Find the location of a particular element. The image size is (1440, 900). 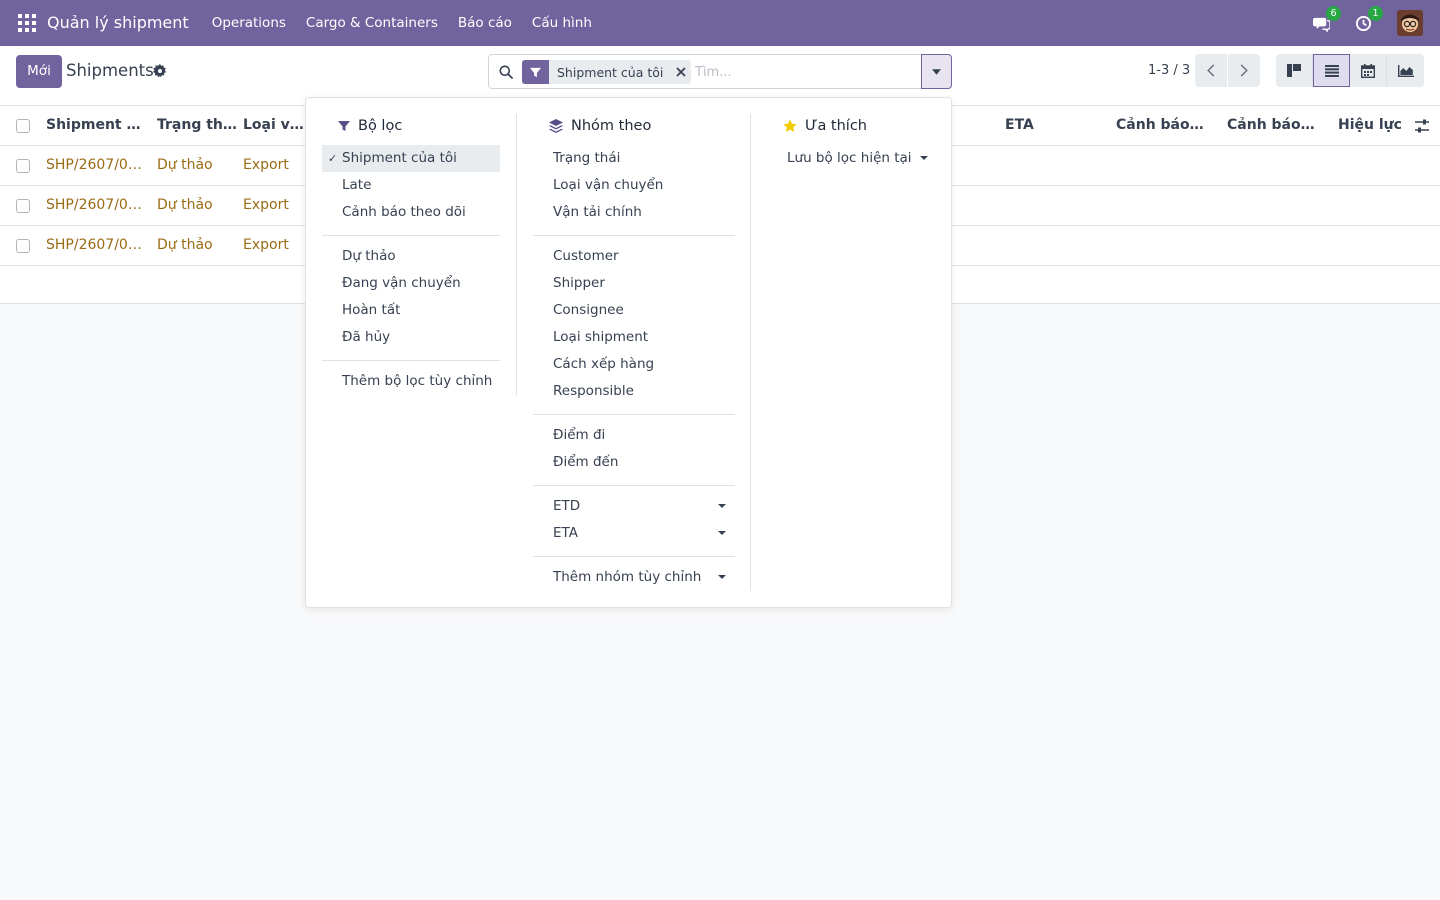

groupby-title: Nhóm theo is located at coordinates (611, 126).